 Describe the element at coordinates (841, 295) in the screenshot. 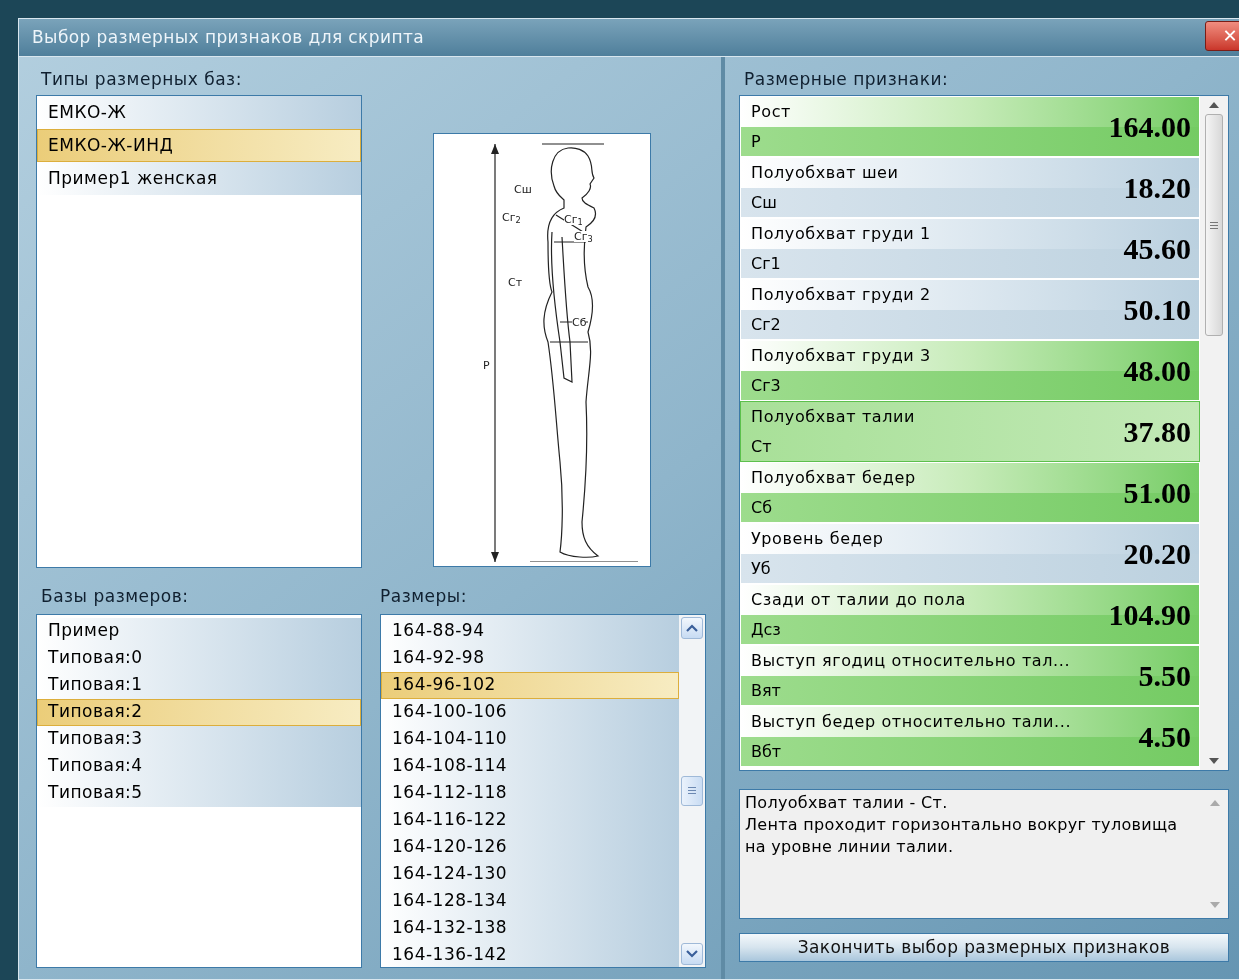

I see `measurement-name: Полуобхват груди 2` at that location.